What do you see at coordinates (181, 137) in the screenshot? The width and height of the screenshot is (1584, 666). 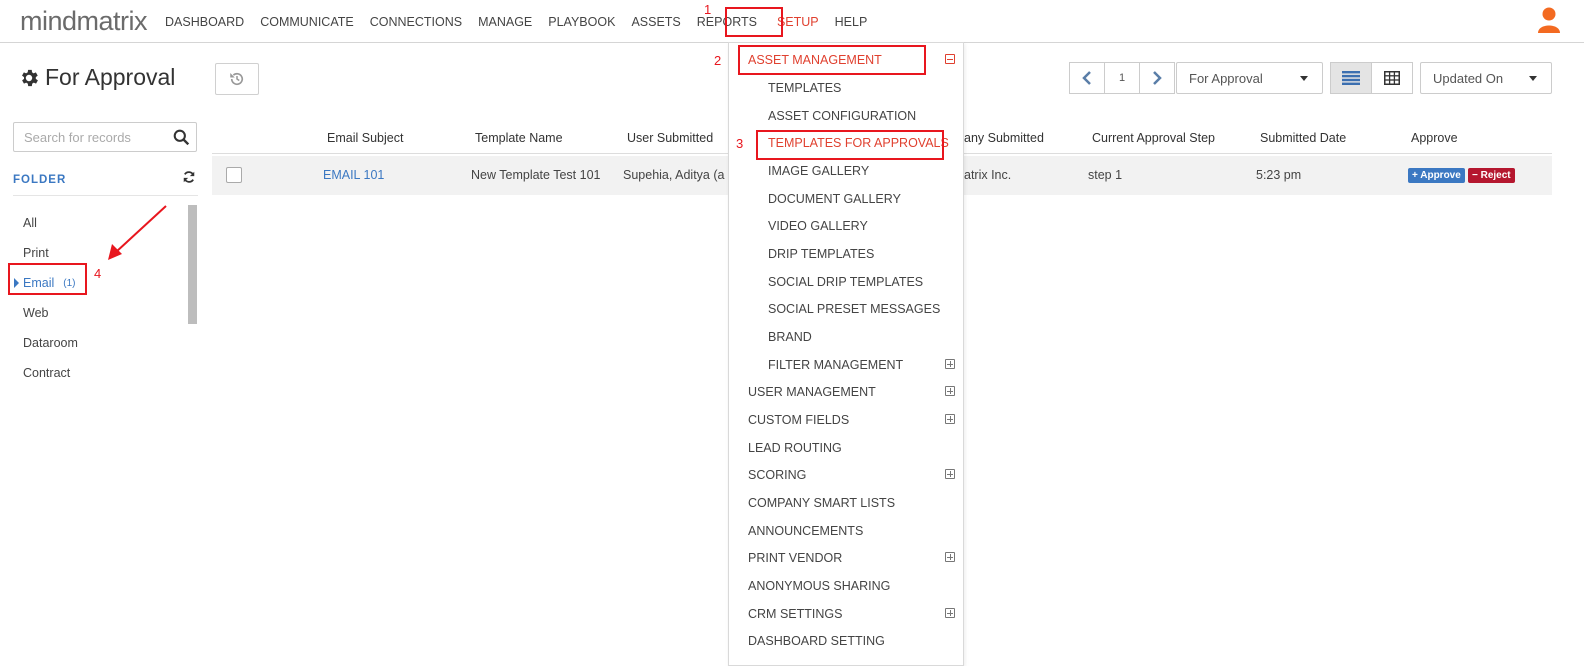 I see `search-icon` at bounding box center [181, 137].